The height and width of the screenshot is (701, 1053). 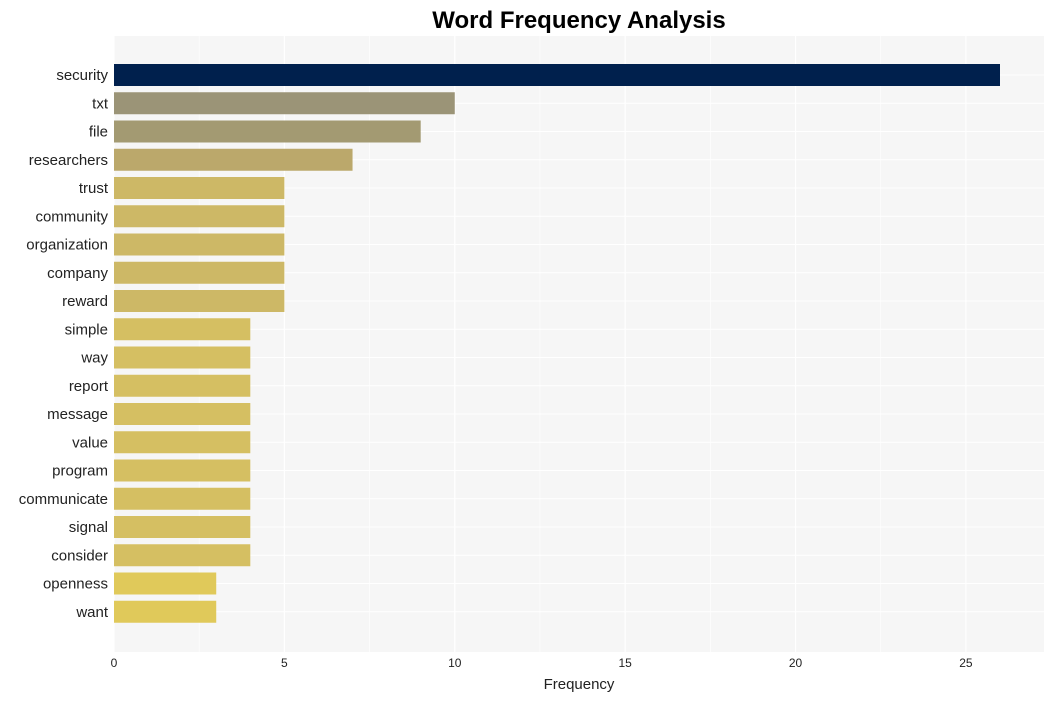 What do you see at coordinates (625, 663) in the screenshot?
I see `x-tick-label: 15` at bounding box center [625, 663].